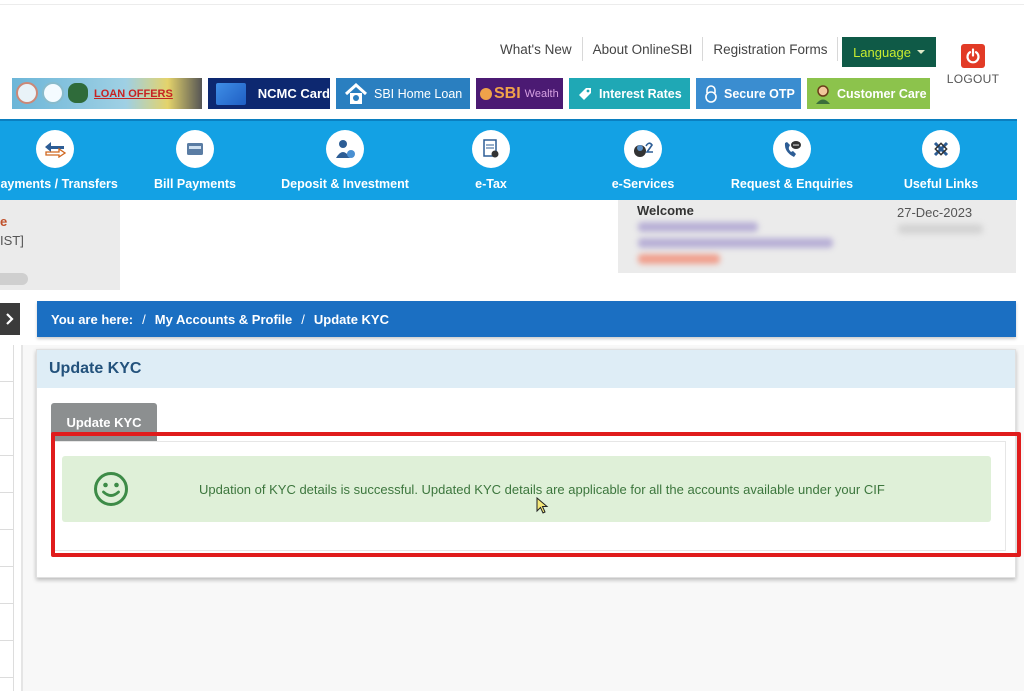 The image size is (1024, 691). What do you see at coordinates (973, 79) in the screenshot?
I see `logout-label: LOGOUT` at bounding box center [973, 79].